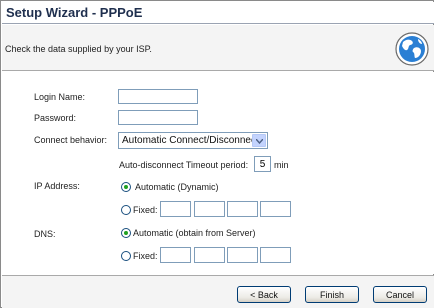 The height and width of the screenshot is (308, 434). I want to click on back-button: < Back, so click(264, 294).